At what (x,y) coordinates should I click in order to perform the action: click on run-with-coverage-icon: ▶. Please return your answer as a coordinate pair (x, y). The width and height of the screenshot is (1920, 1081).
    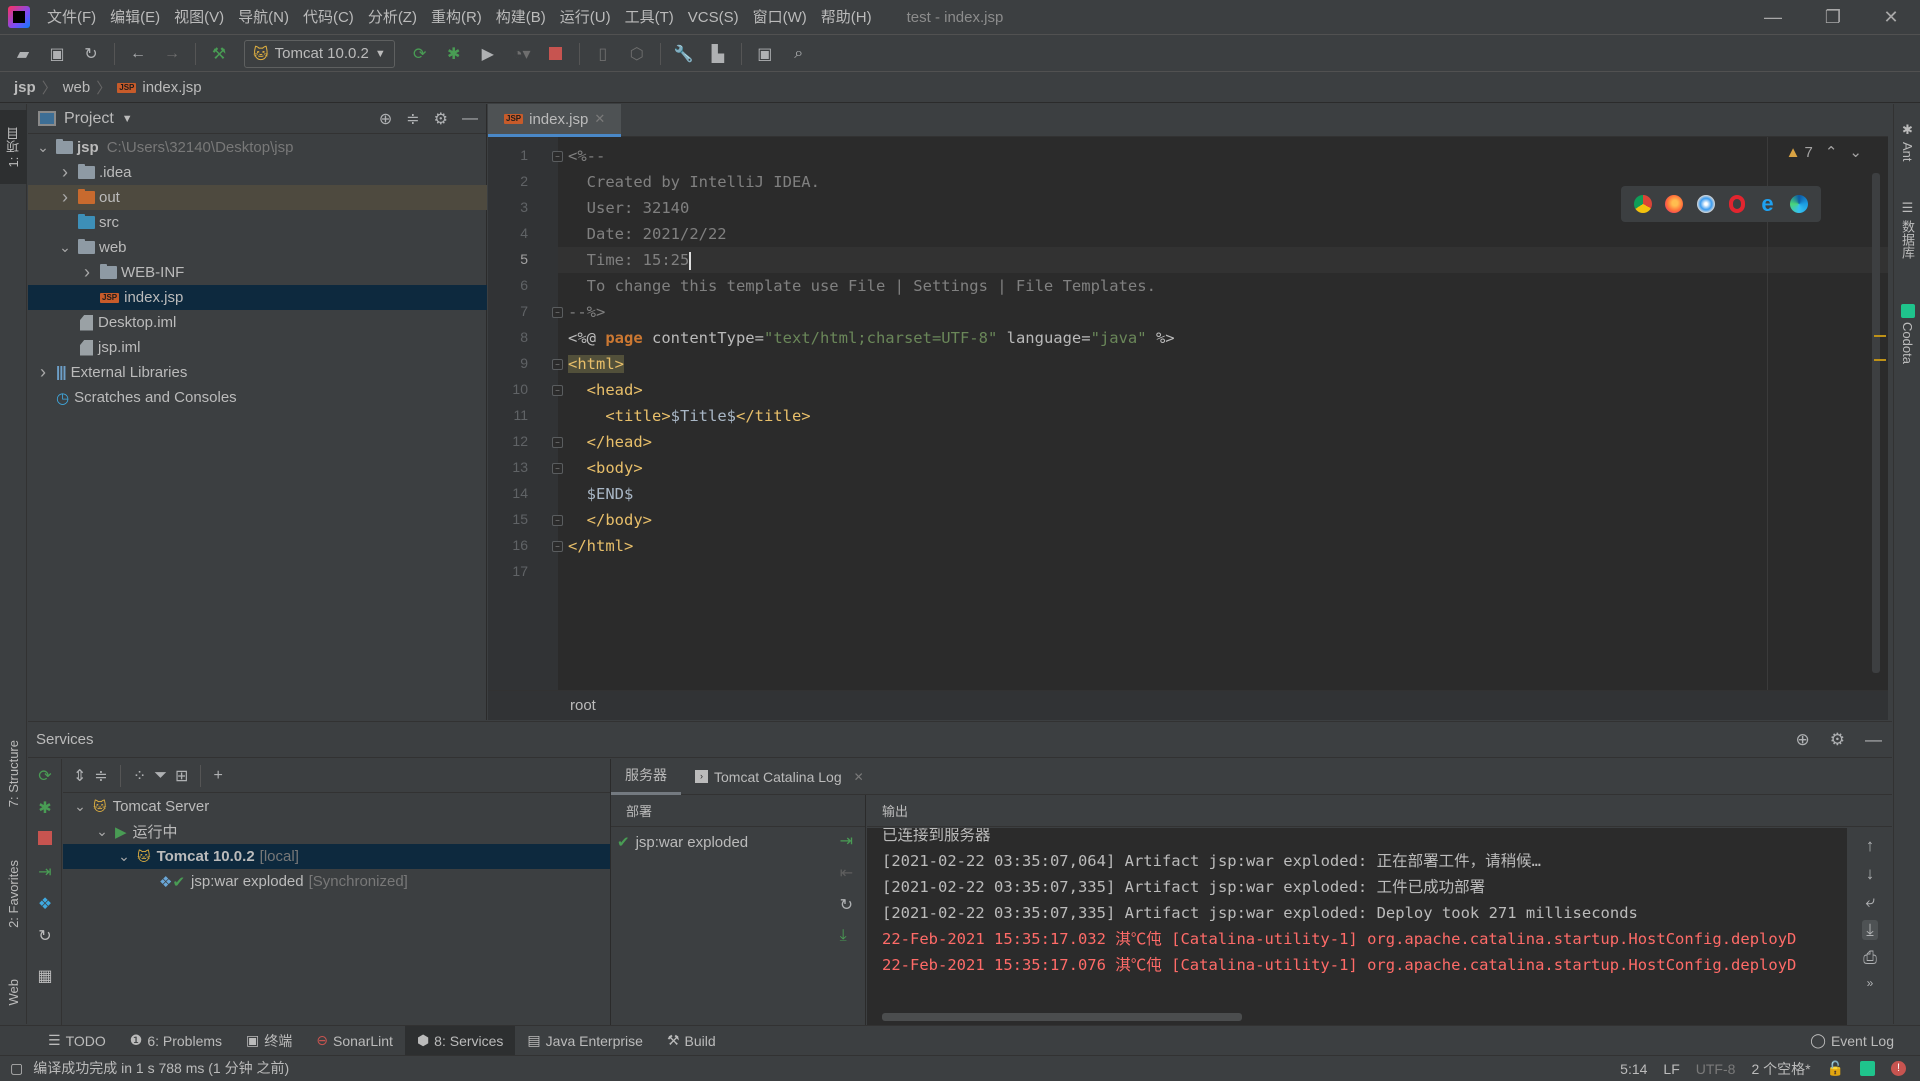
    Looking at the image, I should click on (488, 54).